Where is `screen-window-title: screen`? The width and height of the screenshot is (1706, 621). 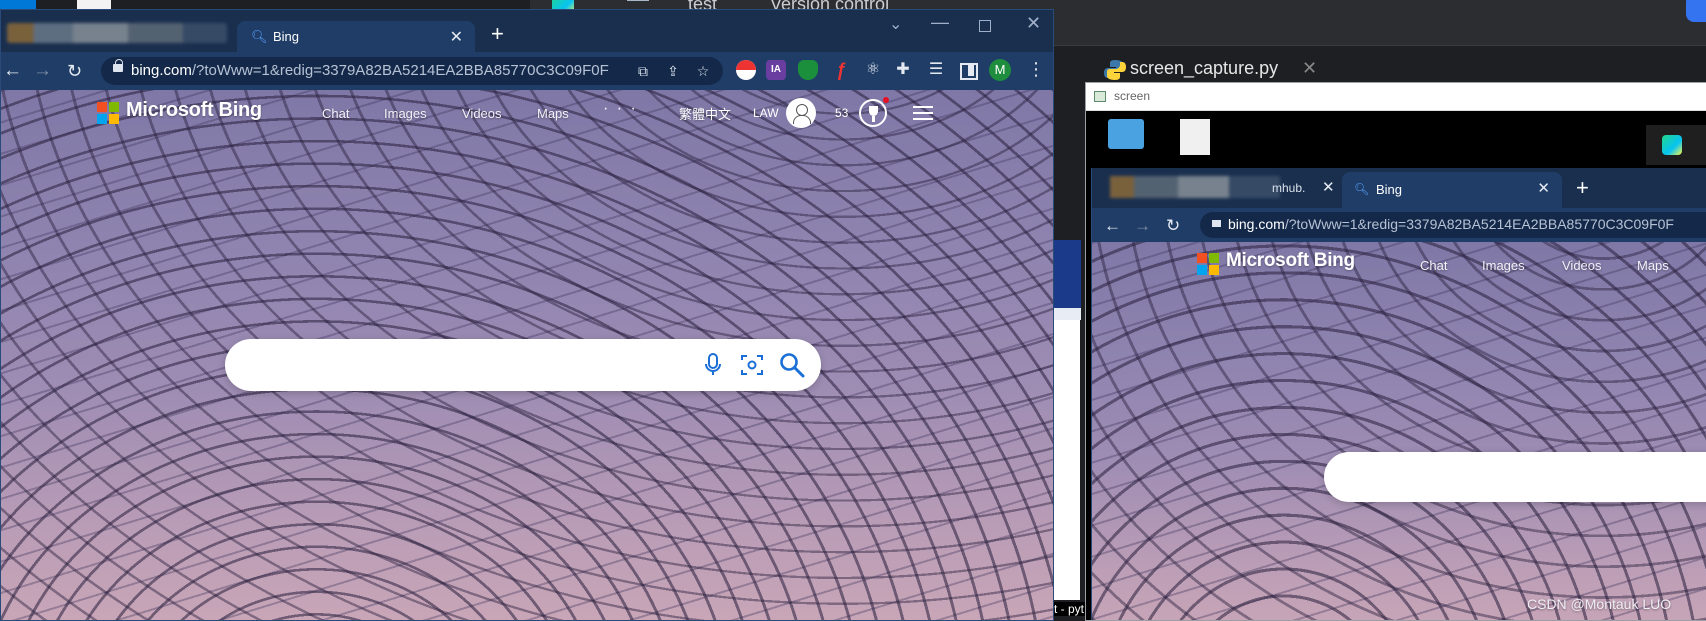
screen-window-title: screen is located at coordinates (1132, 96).